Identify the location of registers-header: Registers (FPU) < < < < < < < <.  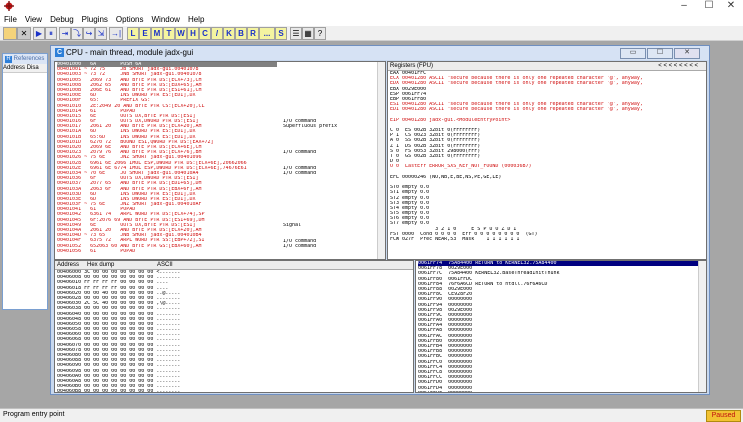
(547, 66).